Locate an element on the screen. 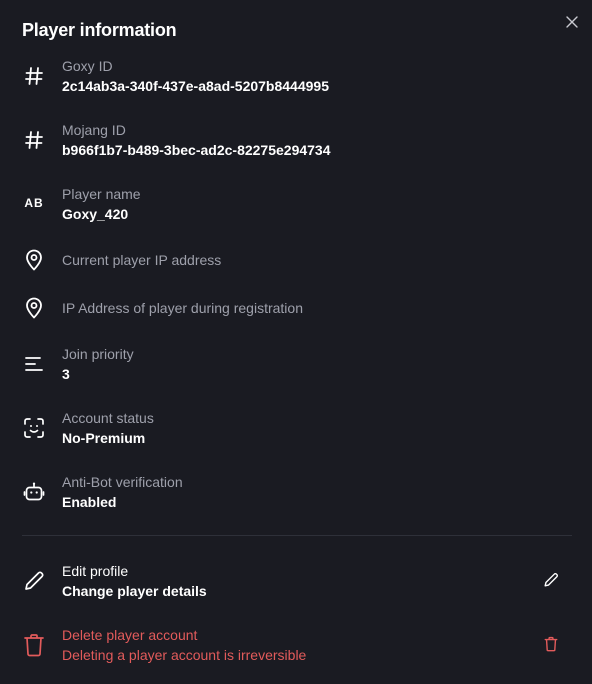  registration-ip-label: IP Address of player during registration is located at coordinates (182, 308).